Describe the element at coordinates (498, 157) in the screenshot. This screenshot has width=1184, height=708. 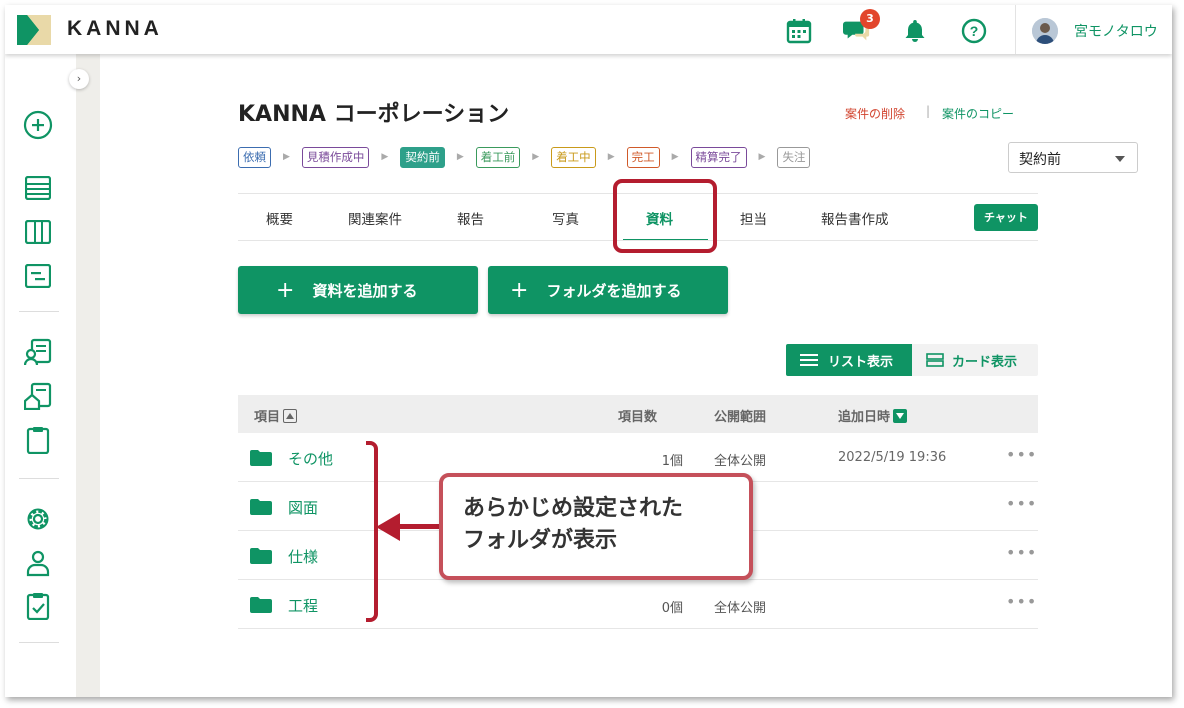
I see `status-step: 着工前` at that location.